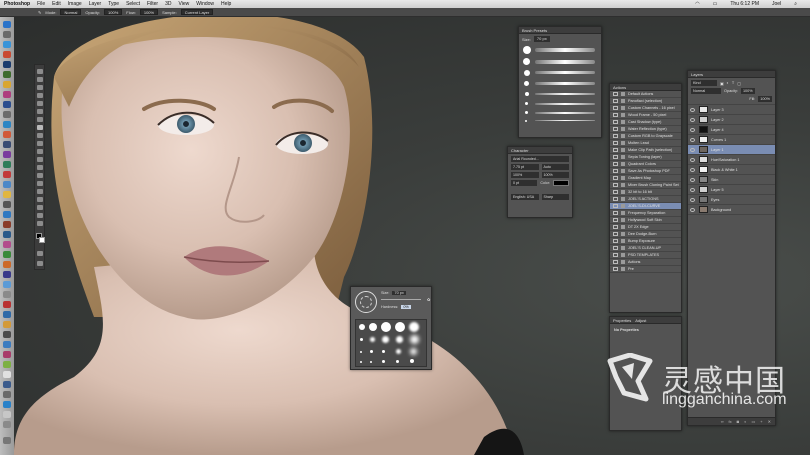 Image resolution: width=810 pixels, height=455 pixels. I want to click on menu-filter: Filter, so click(152, 4).